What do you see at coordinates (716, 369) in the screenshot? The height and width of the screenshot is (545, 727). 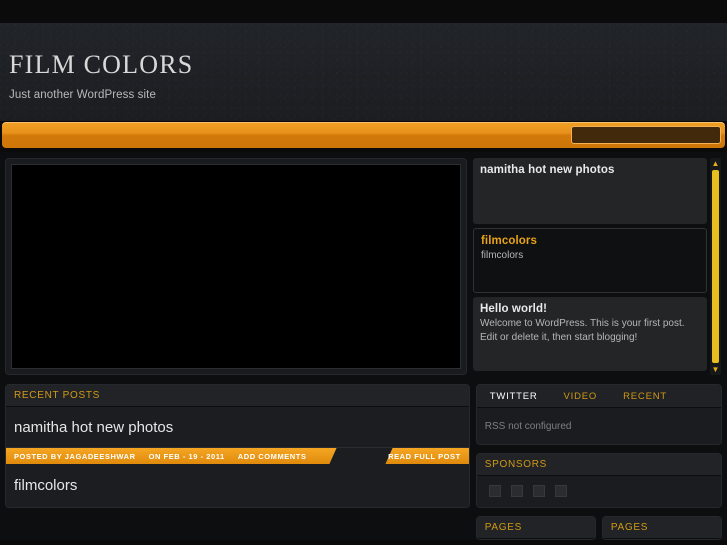 I see `scroll-down-icon: ▼` at bounding box center [716, 369].